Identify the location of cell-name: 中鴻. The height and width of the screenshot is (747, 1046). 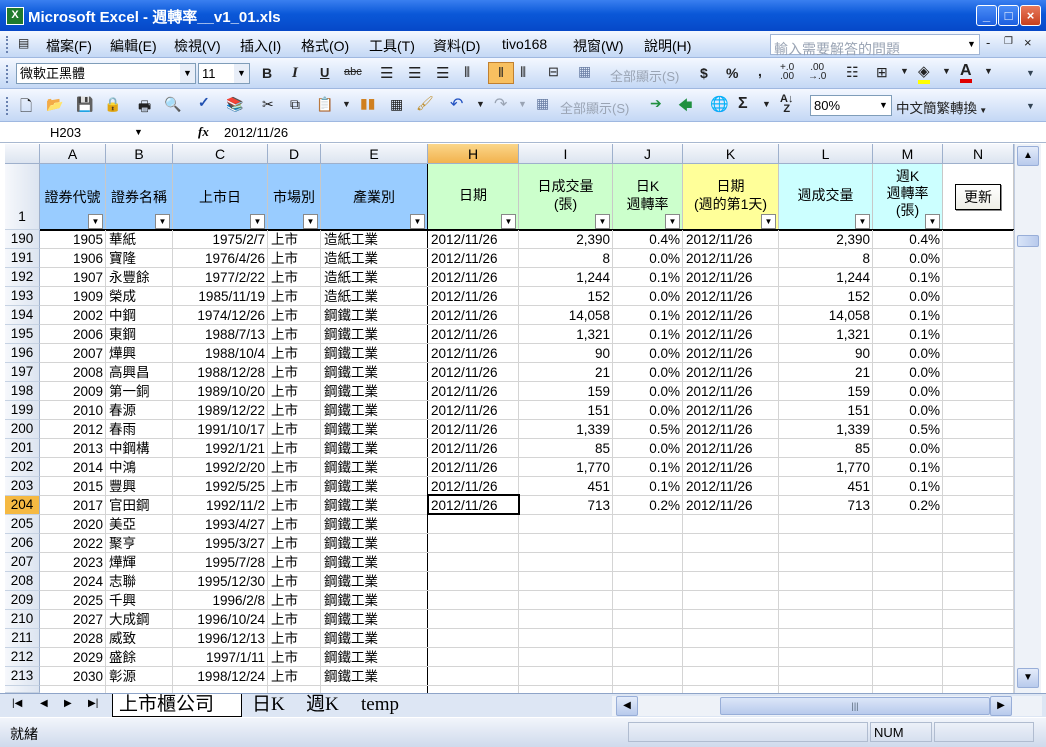
(139, 467).